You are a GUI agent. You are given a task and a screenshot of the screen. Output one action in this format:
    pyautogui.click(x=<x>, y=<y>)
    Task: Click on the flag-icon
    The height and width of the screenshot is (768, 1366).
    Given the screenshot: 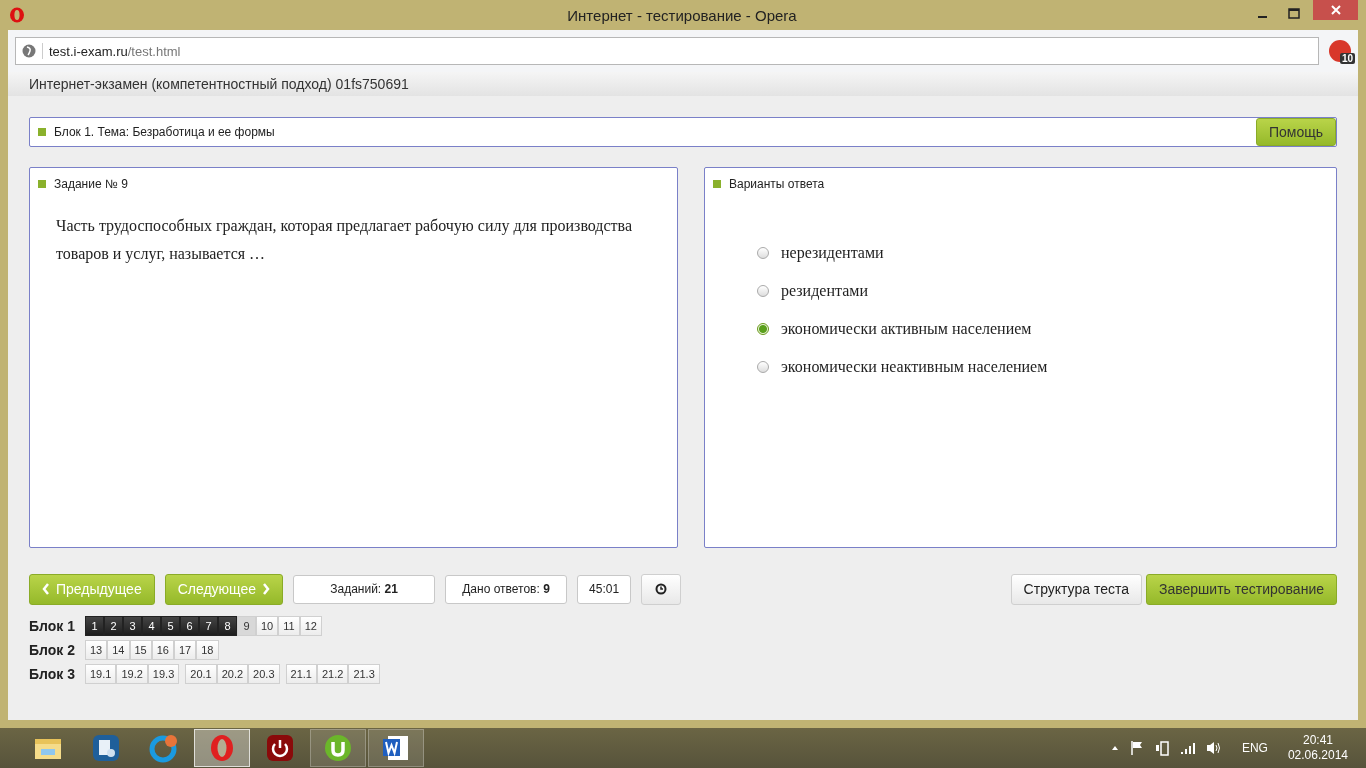 What is the action you would take?
    pyautogui.click(x=1136, y=748)
    